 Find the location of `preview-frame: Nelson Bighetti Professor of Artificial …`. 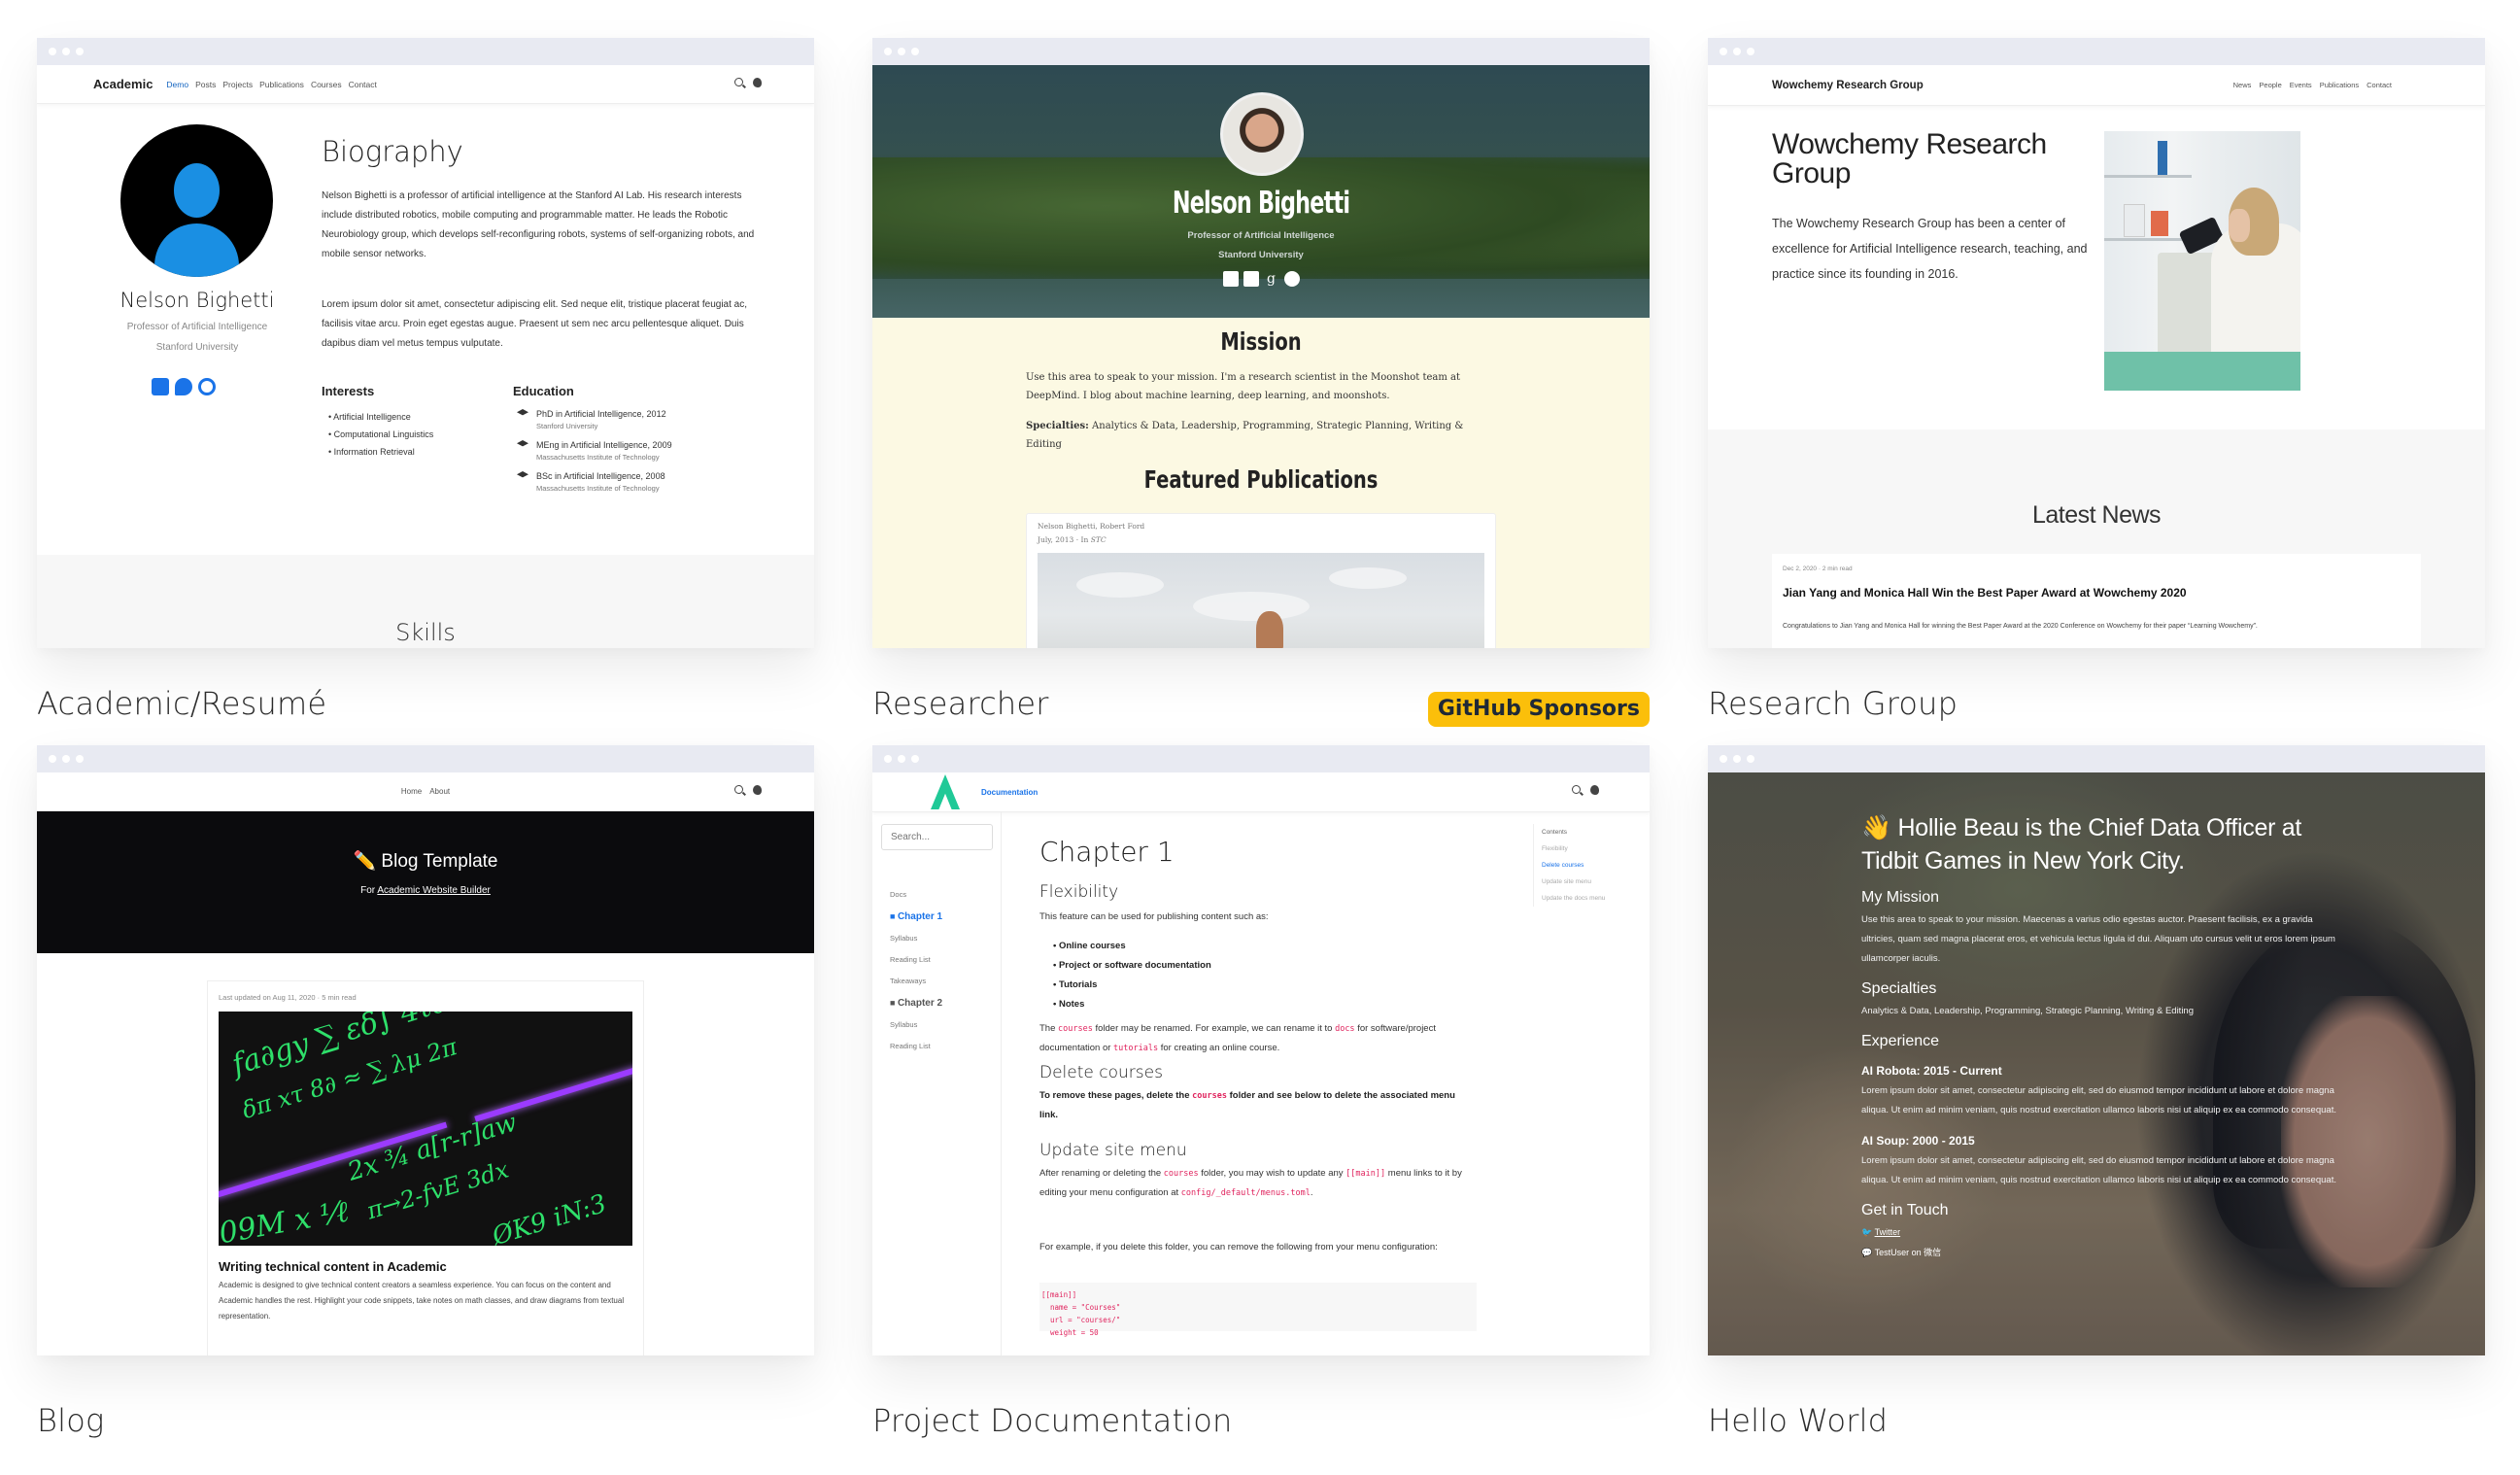

preview-frame: Nelson Bighetti Professor of Artificial … is located at coordinates (1261, 343).